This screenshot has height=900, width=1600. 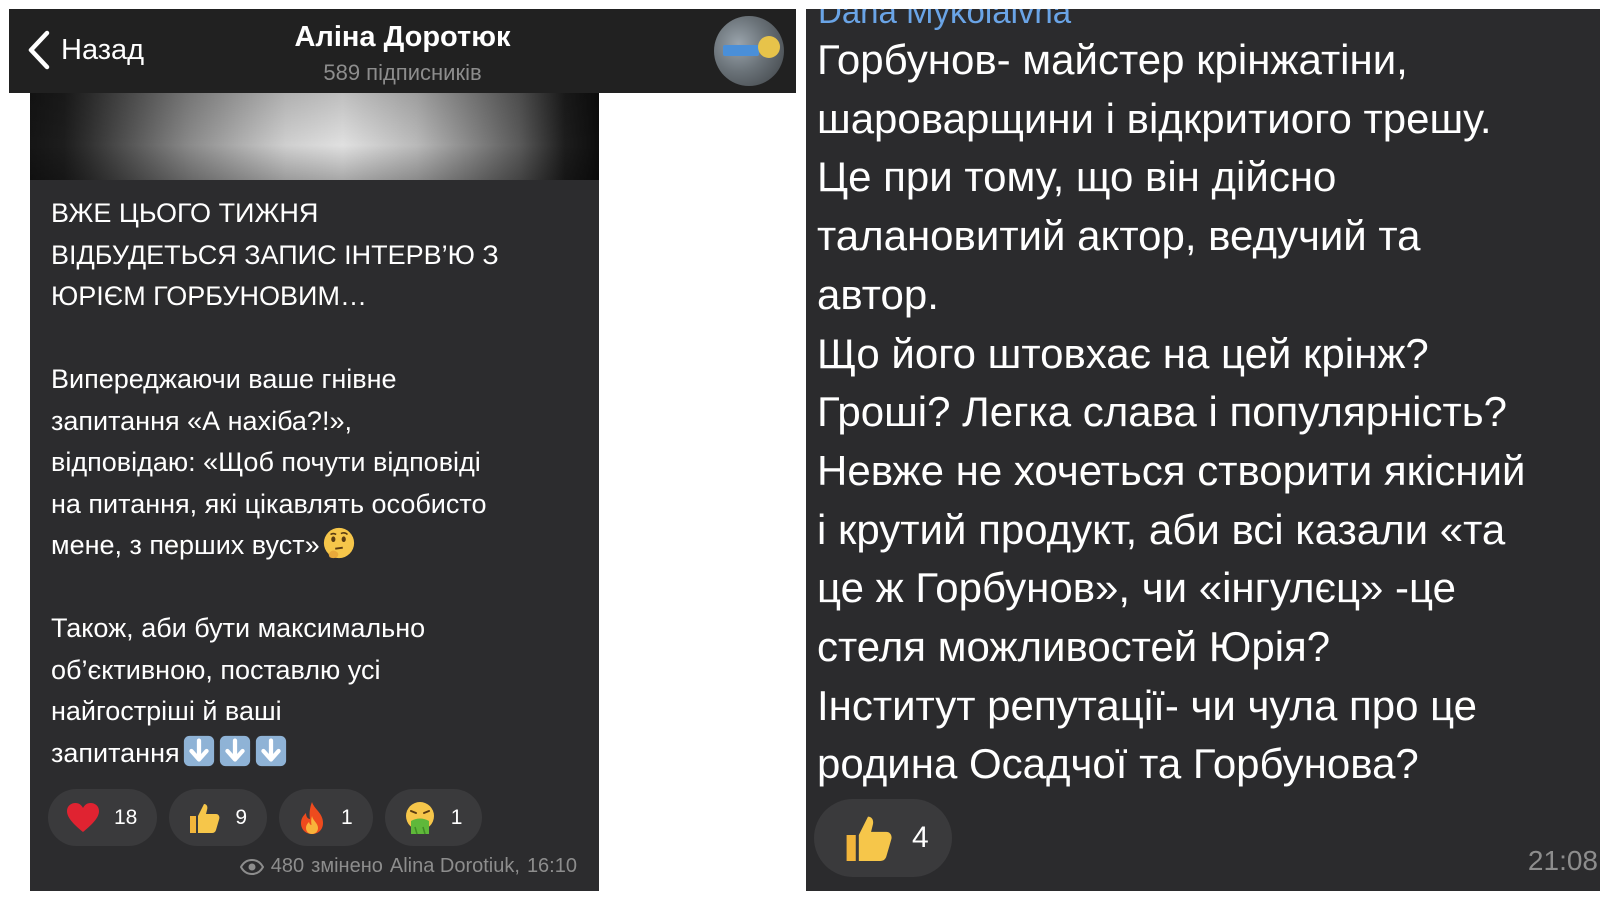 I want to click on reaction-thumbs-up: 9, so click(x=218, y=817).